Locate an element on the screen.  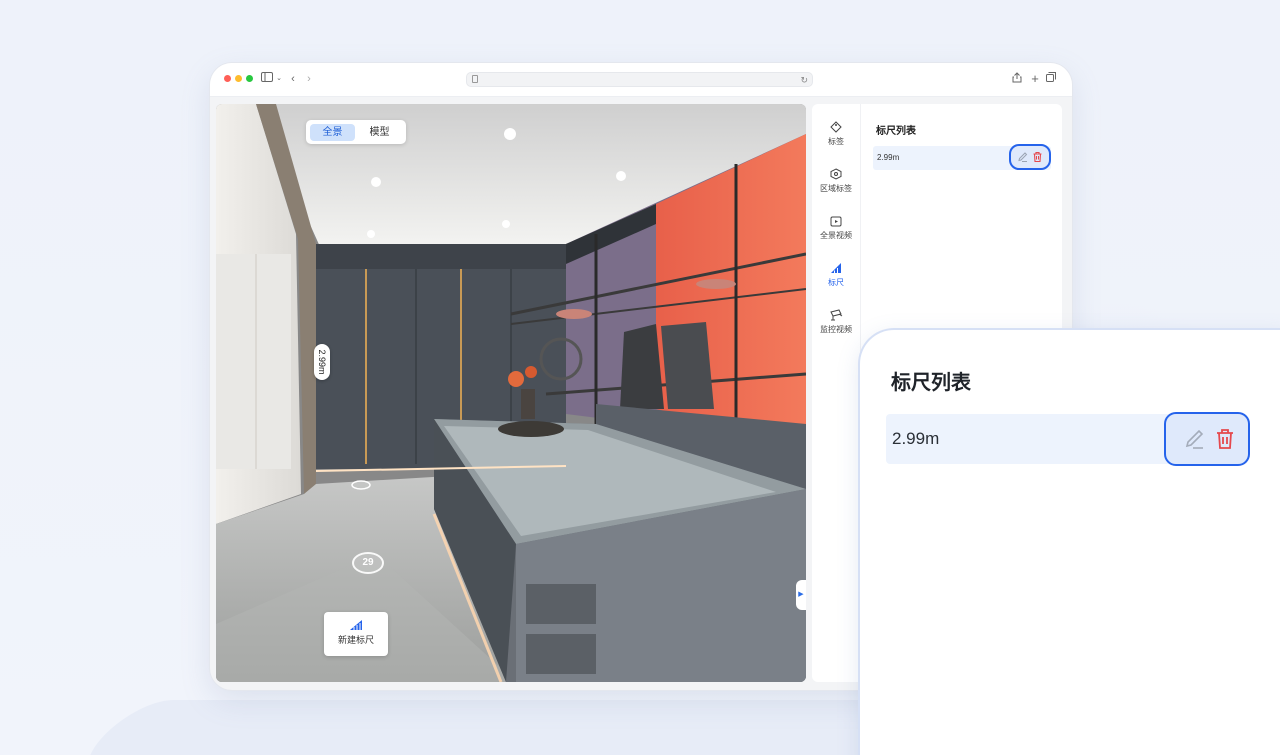
minimize-window-button is located at coordinates (238, 78).